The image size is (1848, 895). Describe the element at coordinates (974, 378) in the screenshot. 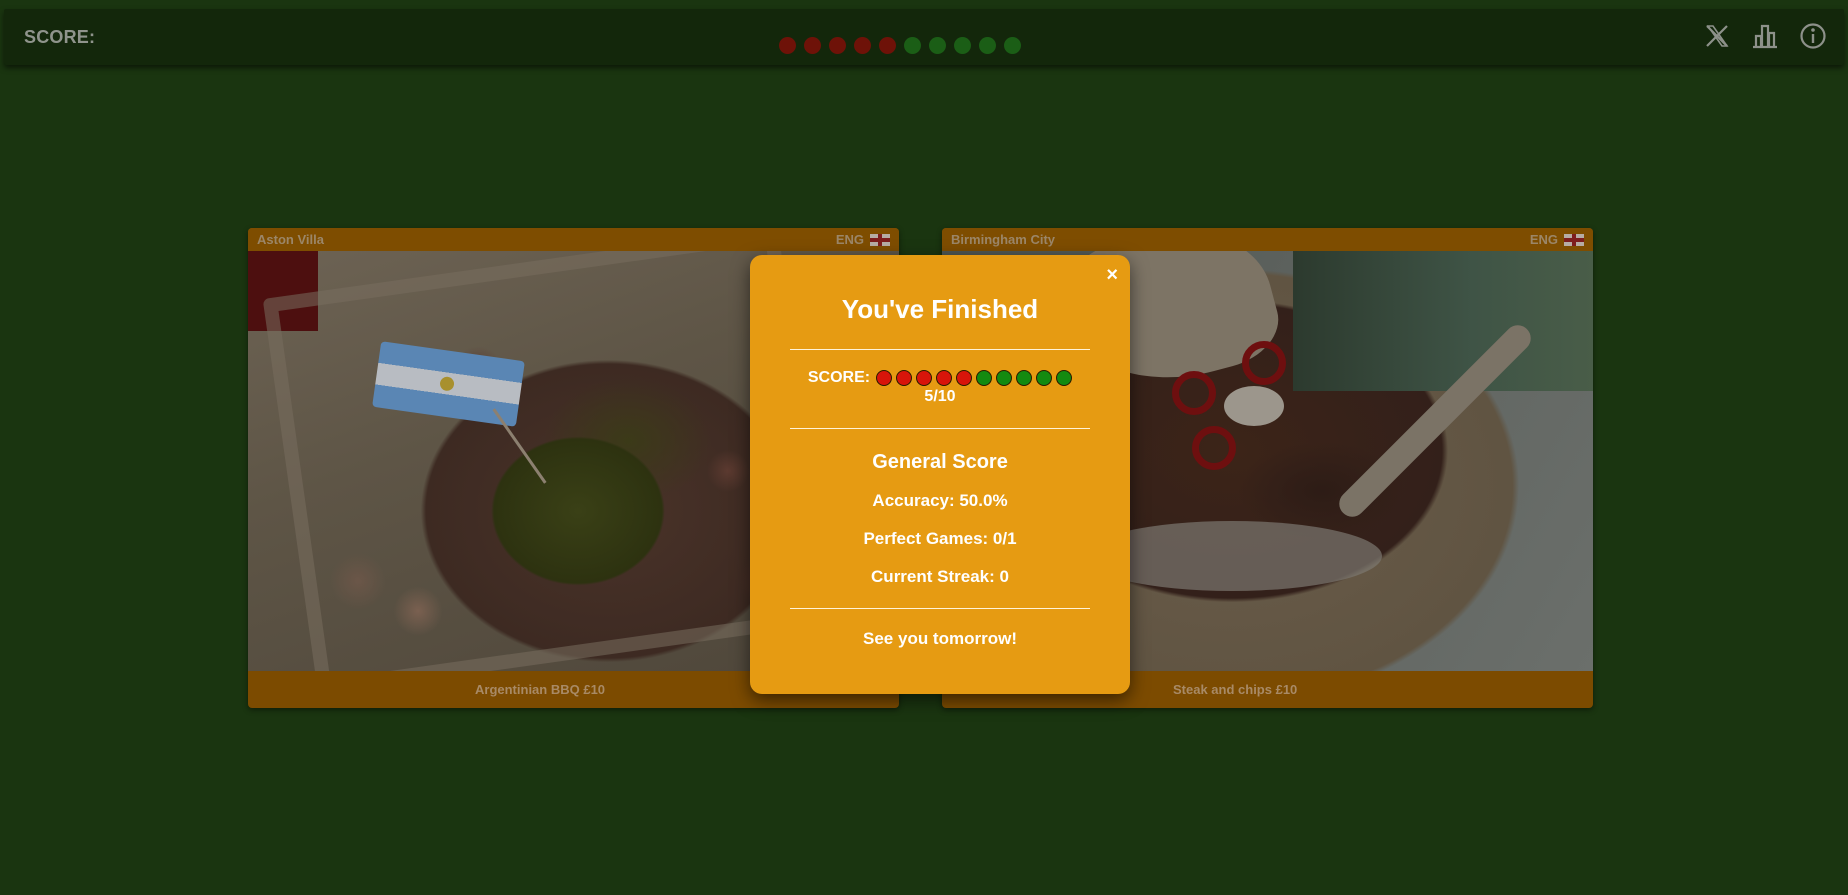

I see `modal-score-dots` at that location.